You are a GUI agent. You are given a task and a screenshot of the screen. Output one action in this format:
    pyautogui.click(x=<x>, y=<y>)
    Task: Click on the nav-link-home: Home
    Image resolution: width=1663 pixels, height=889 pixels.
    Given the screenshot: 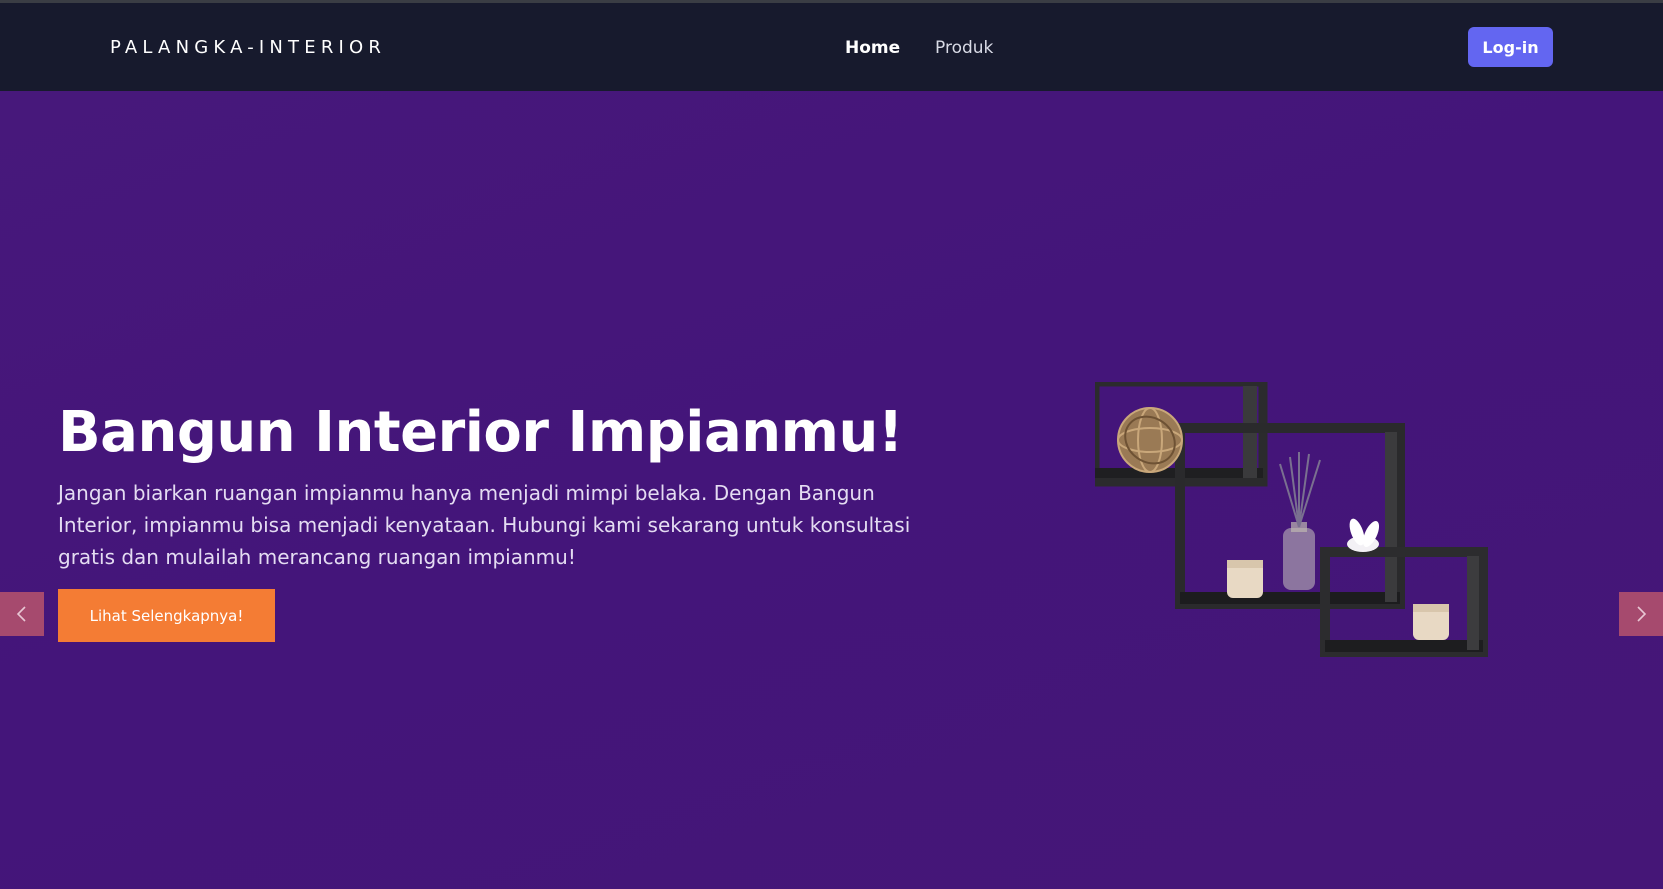 What is the action you would take?
    pyautogui.click(x=872, y=48)
    